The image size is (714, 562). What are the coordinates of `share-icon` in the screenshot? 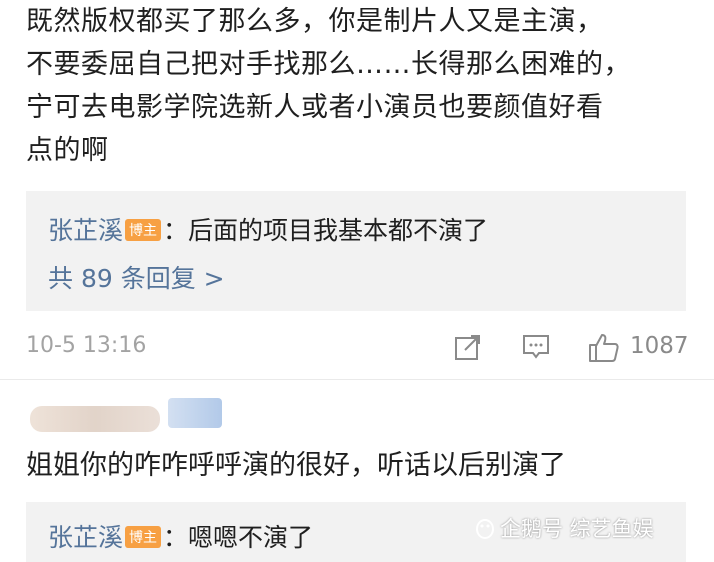 It's located at (468, 349).